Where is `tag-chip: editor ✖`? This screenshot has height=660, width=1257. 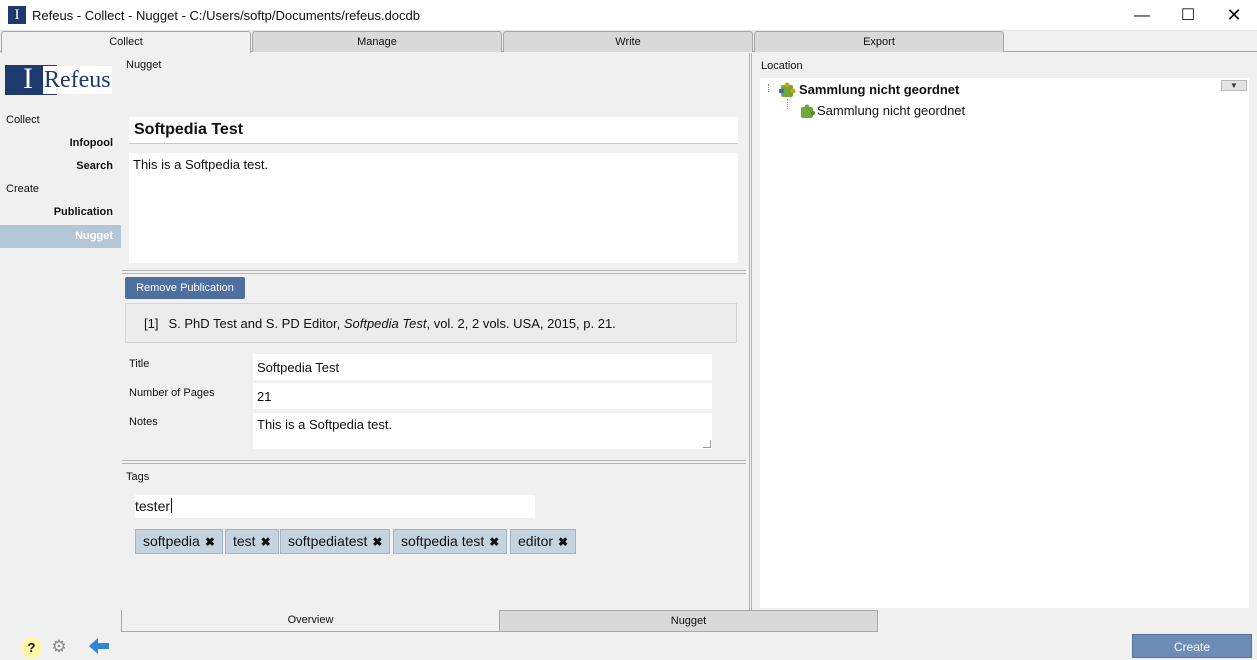 tag-chip: editor ✖ is located at coordinates (543, 541).